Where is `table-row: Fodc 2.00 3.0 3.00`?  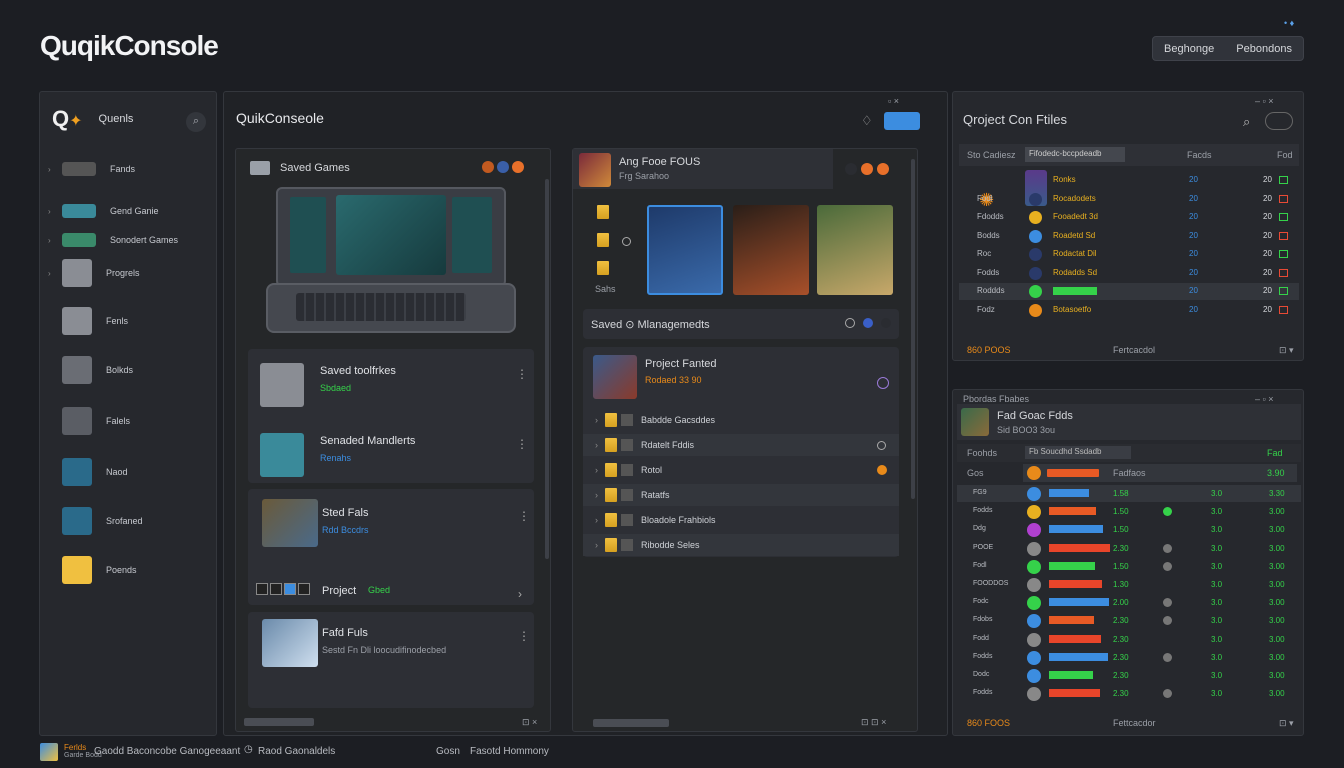
table-row: Fodc 2.00 3.0 3.00 is located at coordinates (1129, 602).